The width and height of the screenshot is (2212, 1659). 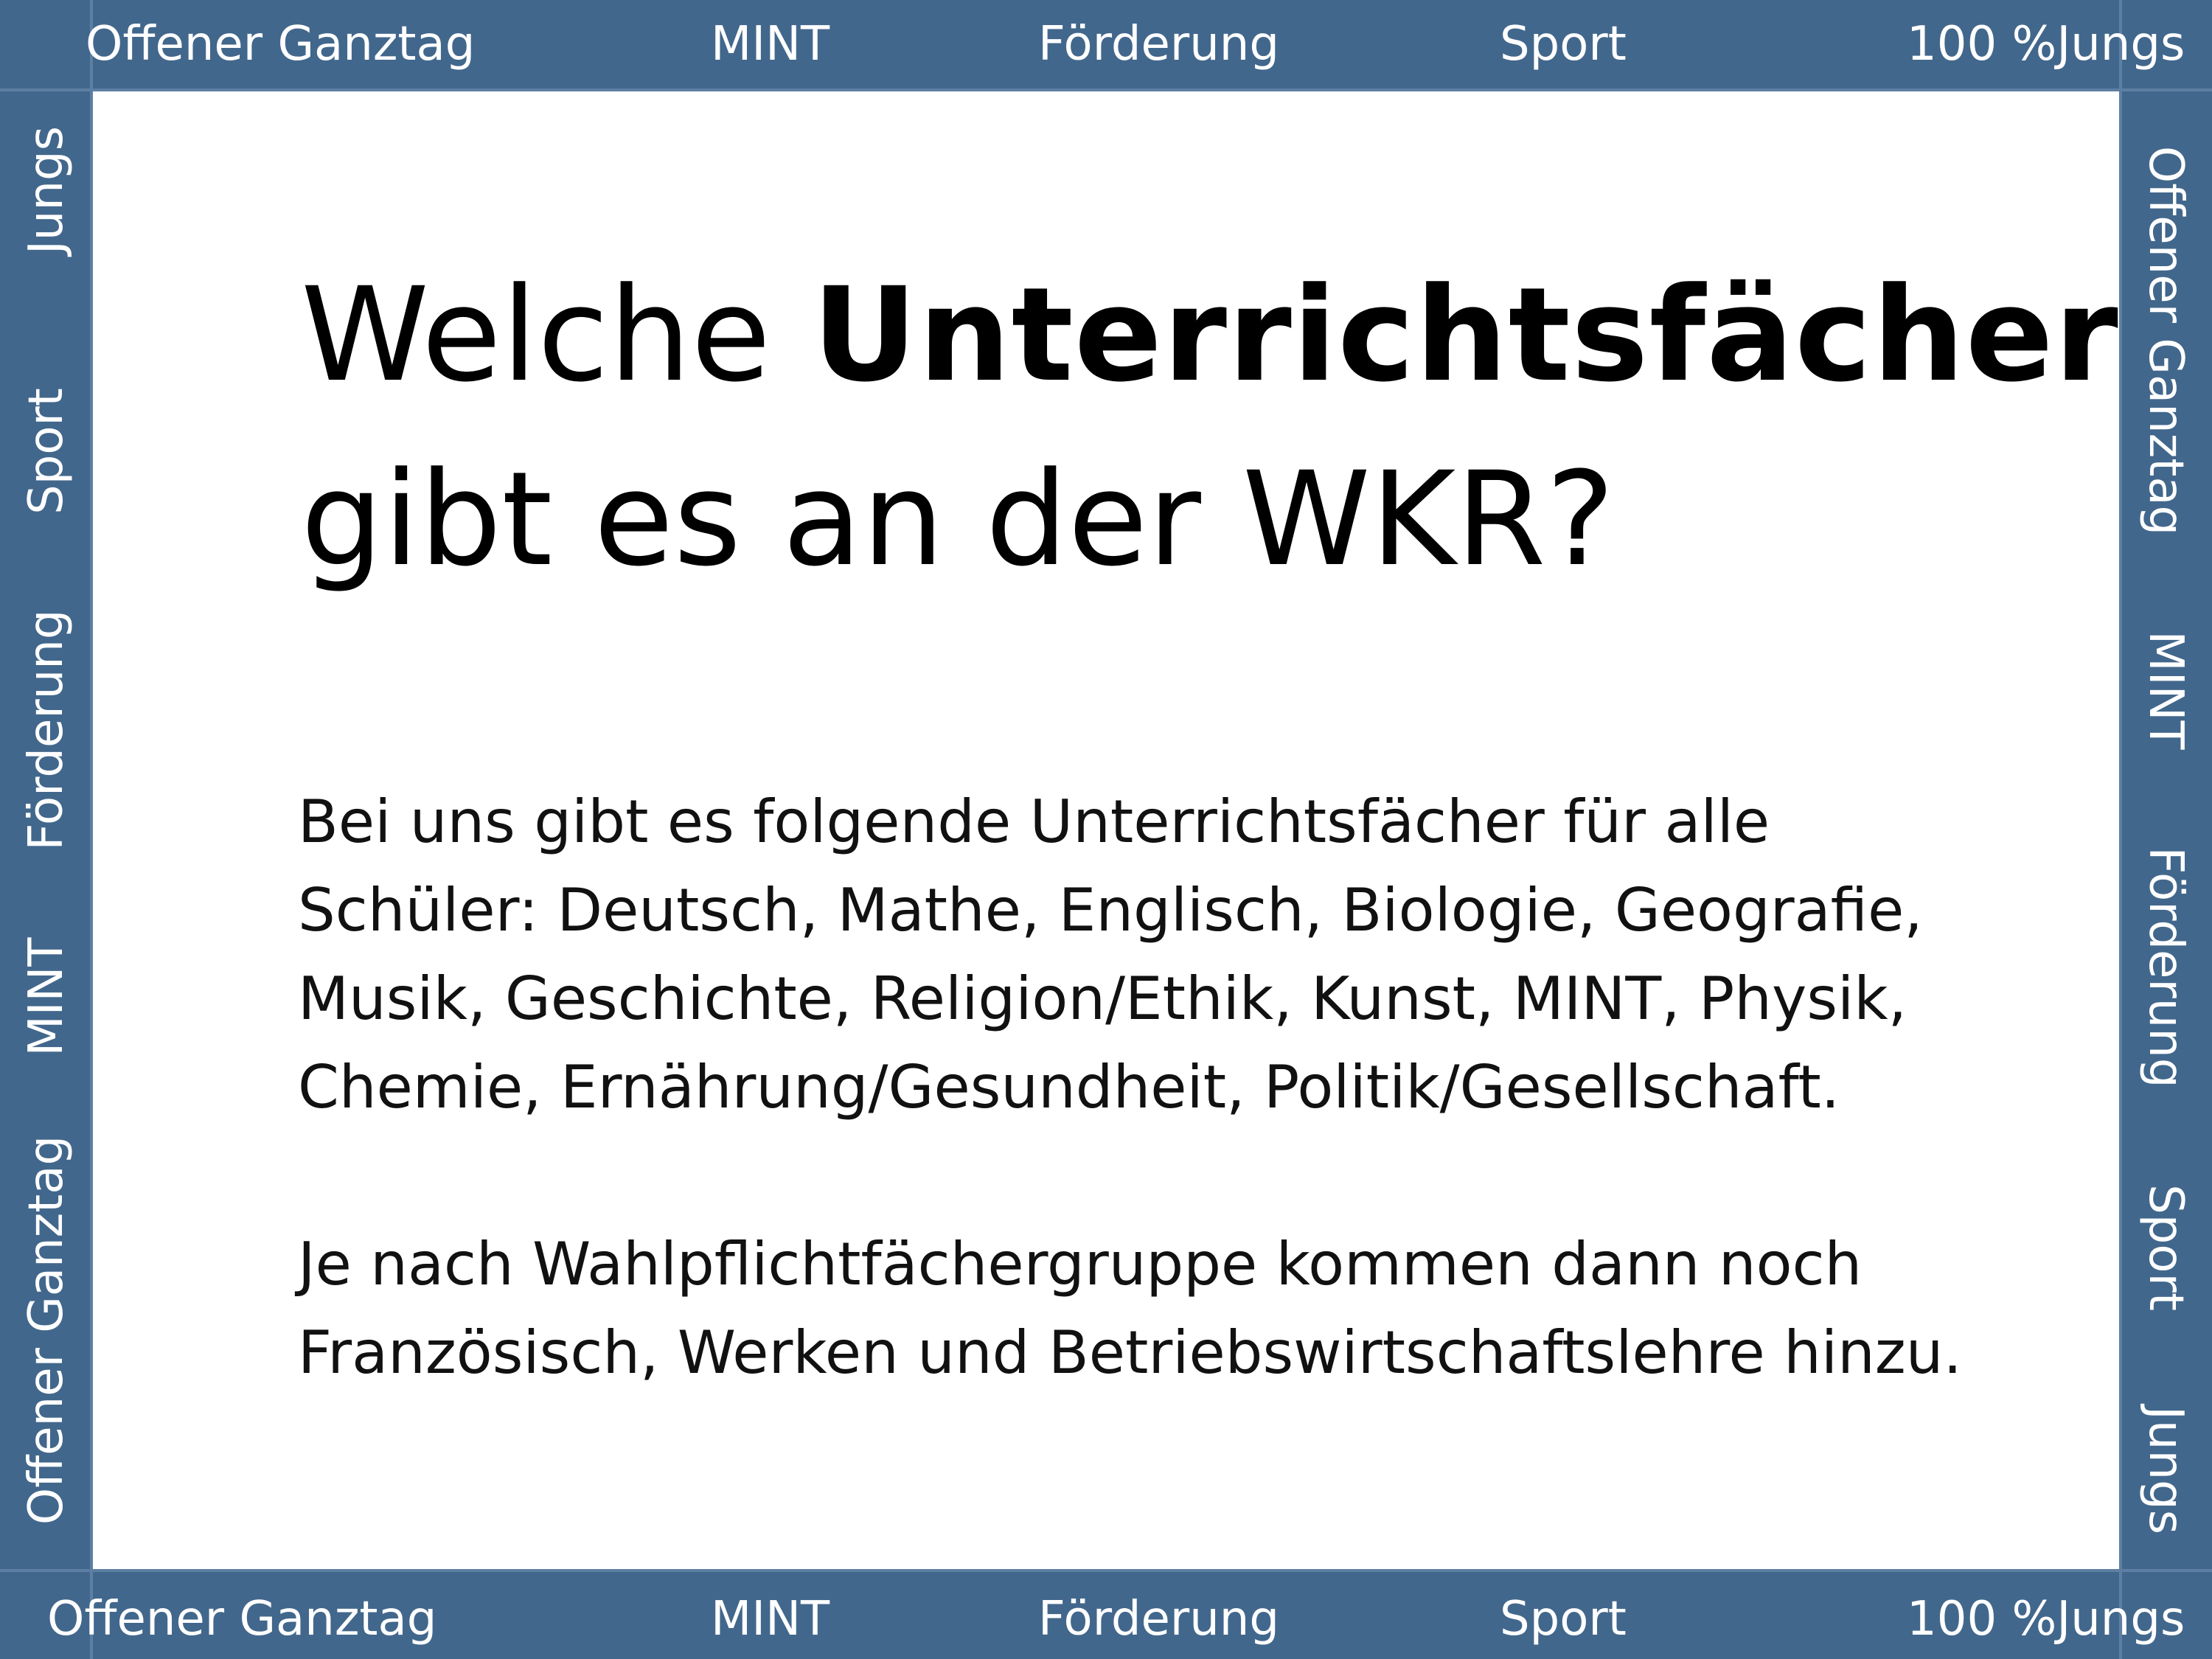 I want to click on right-band-item-foerderung: Förderung, so click(x=2165, y=967).